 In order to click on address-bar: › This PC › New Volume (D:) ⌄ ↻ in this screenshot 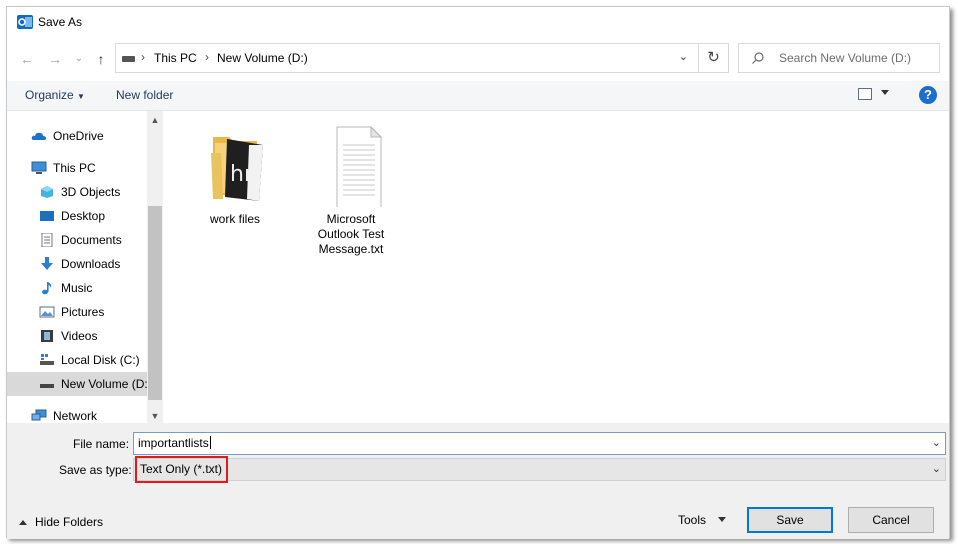, I will do `click(422, 58)`.